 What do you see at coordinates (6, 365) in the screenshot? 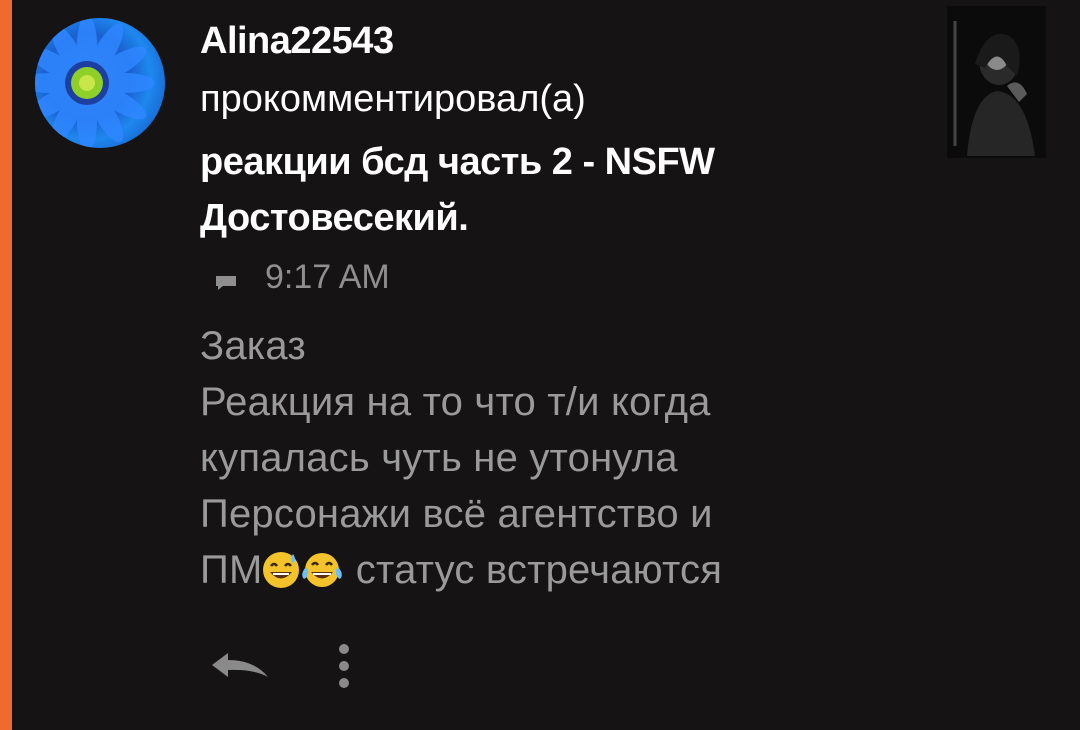
I see `accent-bar` at bounding box center [6, 365].